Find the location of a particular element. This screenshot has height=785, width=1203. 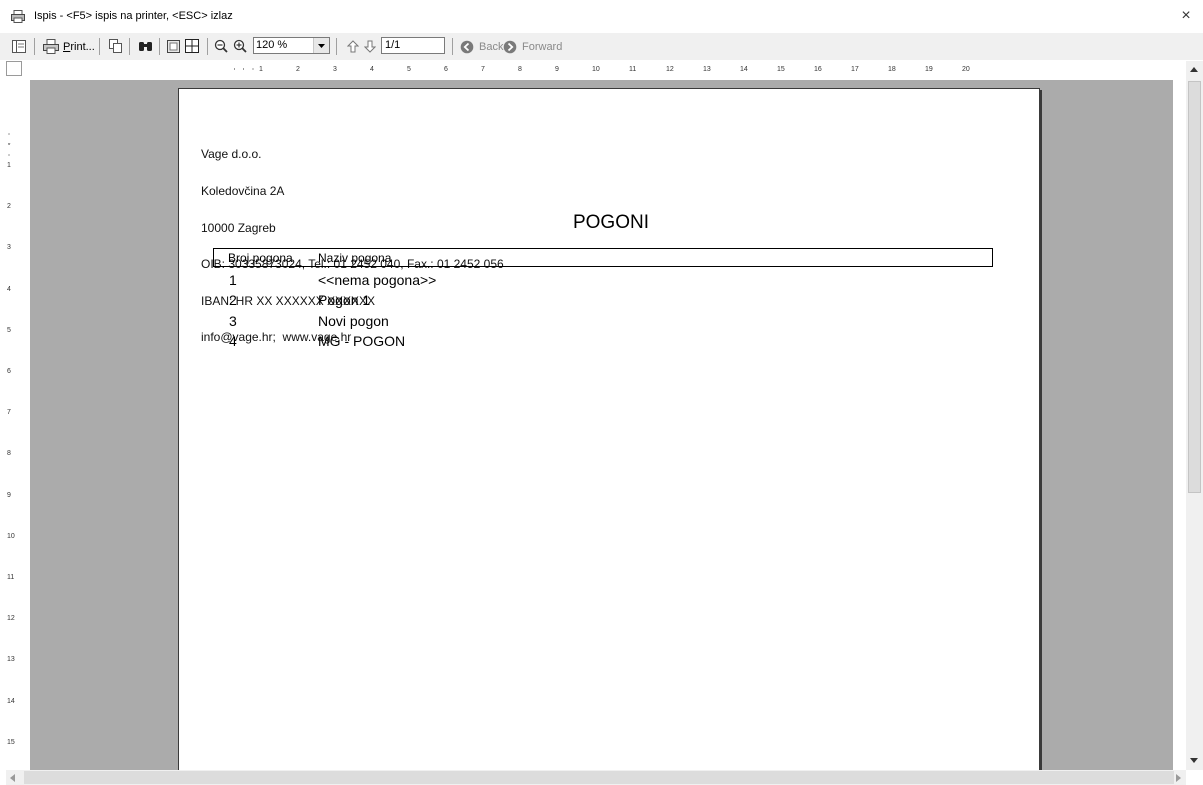

ruler-label: 18 is located at coordinates (892, 69).